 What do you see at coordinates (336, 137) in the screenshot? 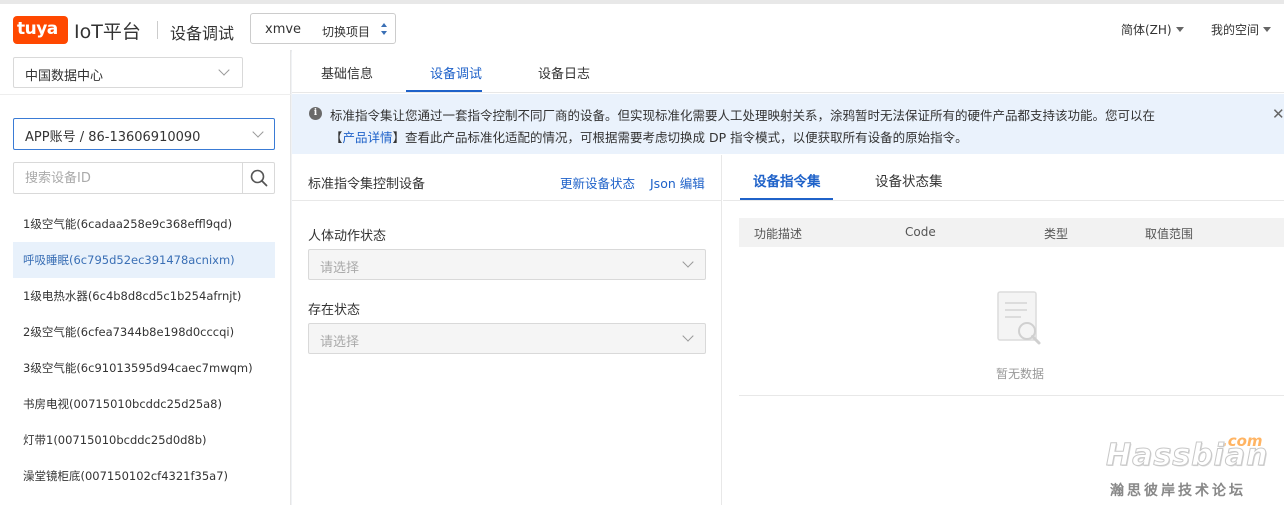
I see `notice-bracket: 【` at bounding box center [336, 137].